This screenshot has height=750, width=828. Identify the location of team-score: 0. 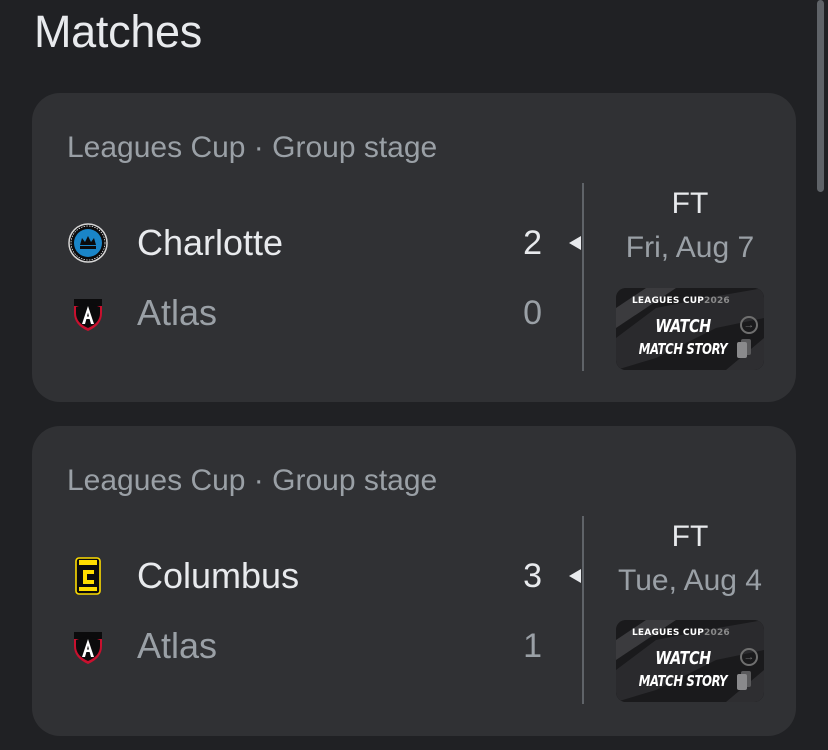
(532, 313).